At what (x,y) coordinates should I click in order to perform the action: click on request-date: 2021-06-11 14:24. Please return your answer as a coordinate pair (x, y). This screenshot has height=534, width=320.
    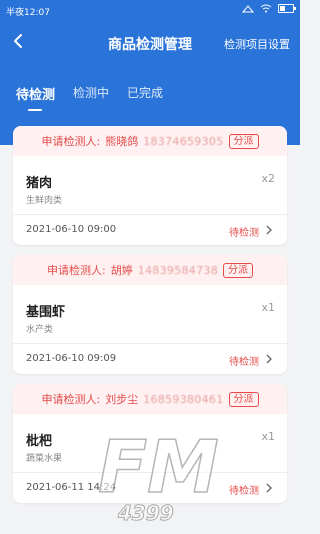
    Looking at the image, I should click on (71, 487).